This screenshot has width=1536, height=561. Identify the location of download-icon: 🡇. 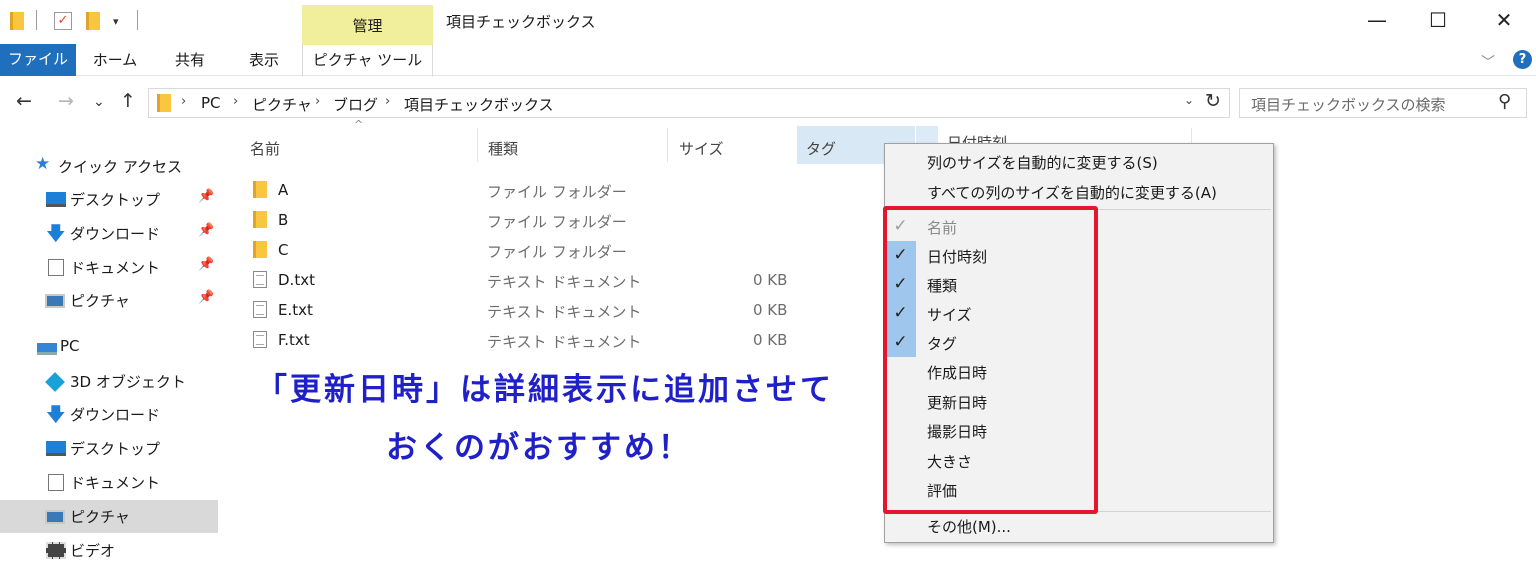
(56, 415).